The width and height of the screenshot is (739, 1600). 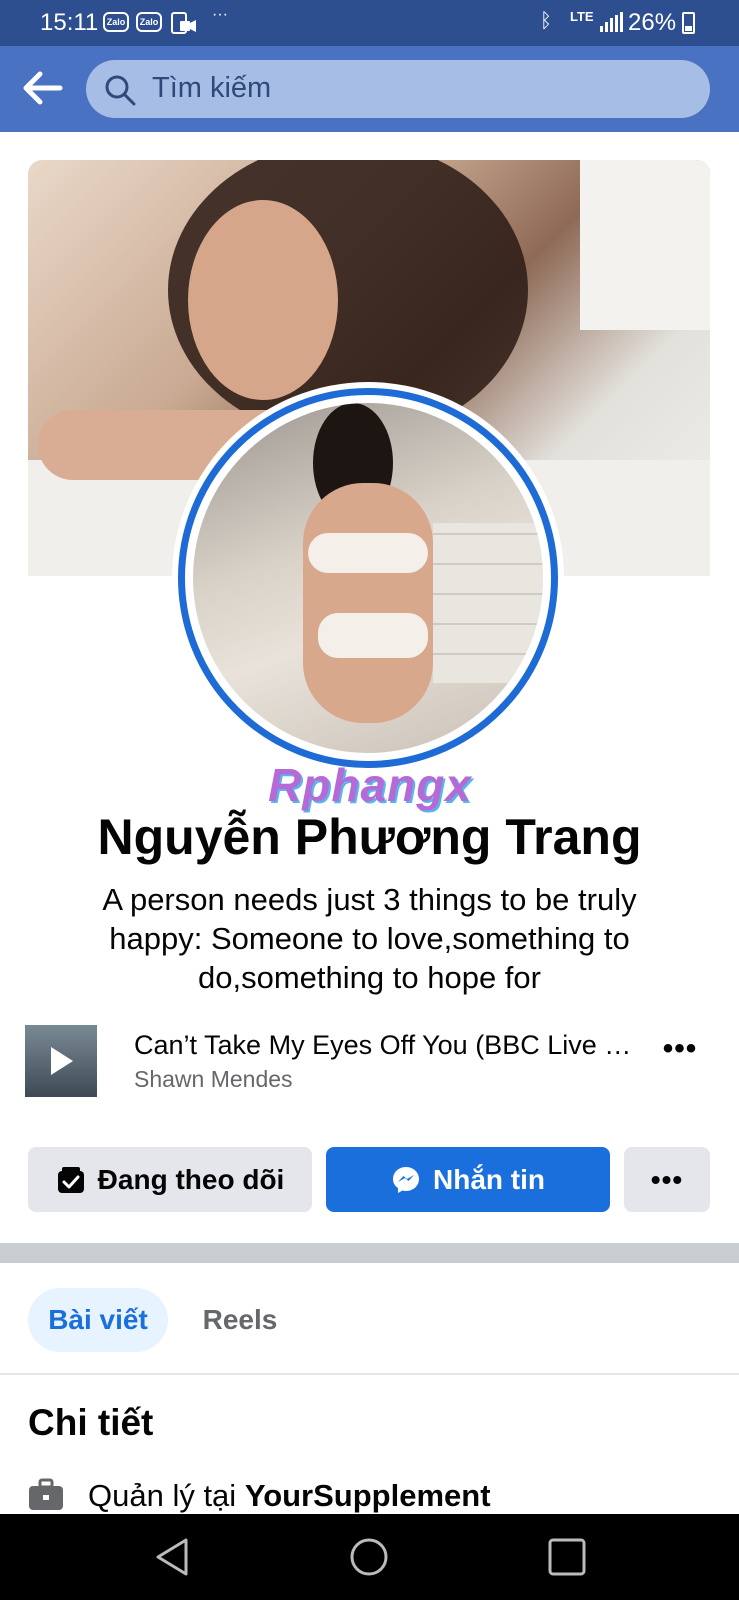 I want to click on status-bar: 15:11 Zalo Zalo ··· ᛒ LTE 26%, so click(x=369, y=23).